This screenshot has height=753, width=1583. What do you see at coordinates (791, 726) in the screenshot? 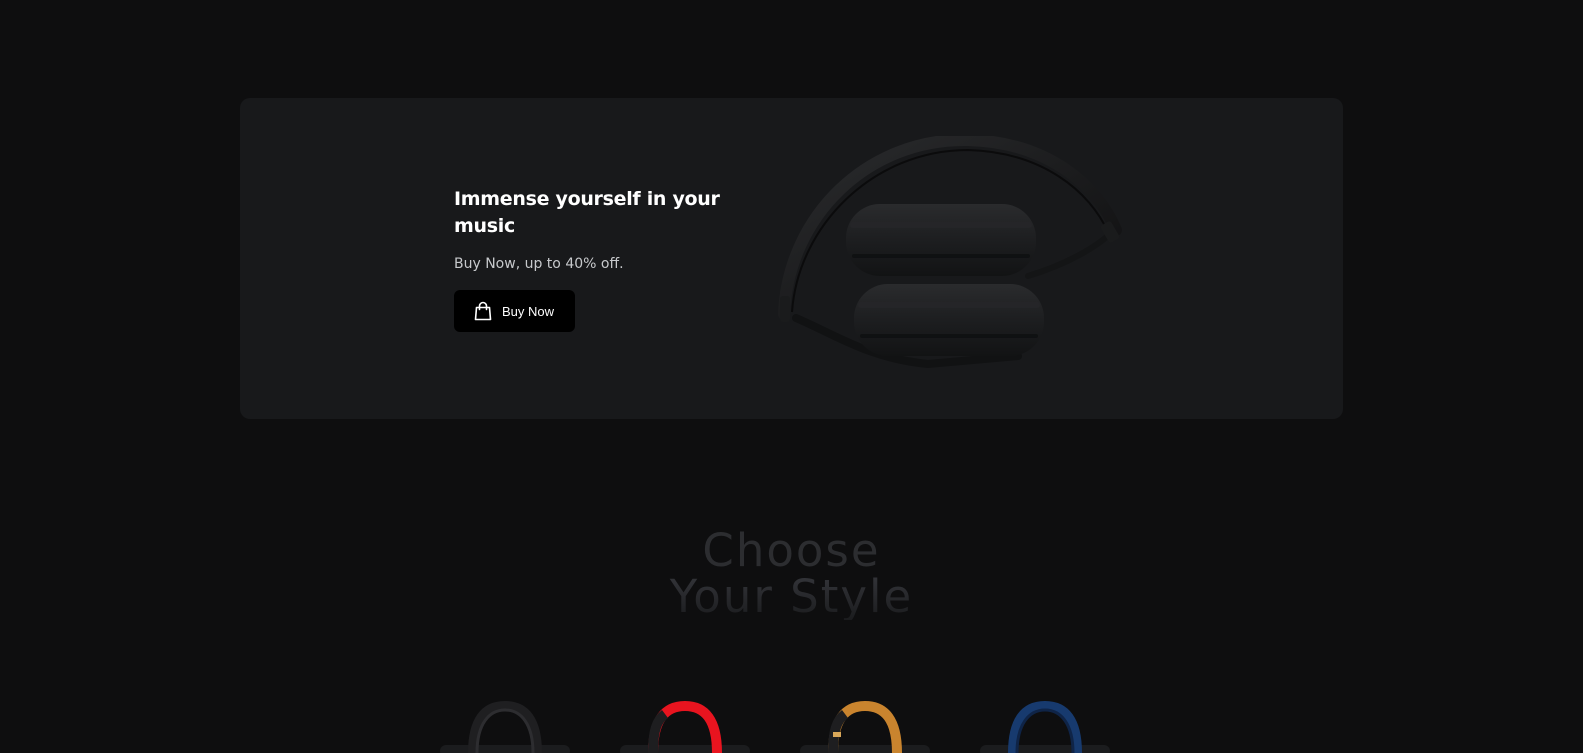
I see `style-options` at bounding box center [791, 726].